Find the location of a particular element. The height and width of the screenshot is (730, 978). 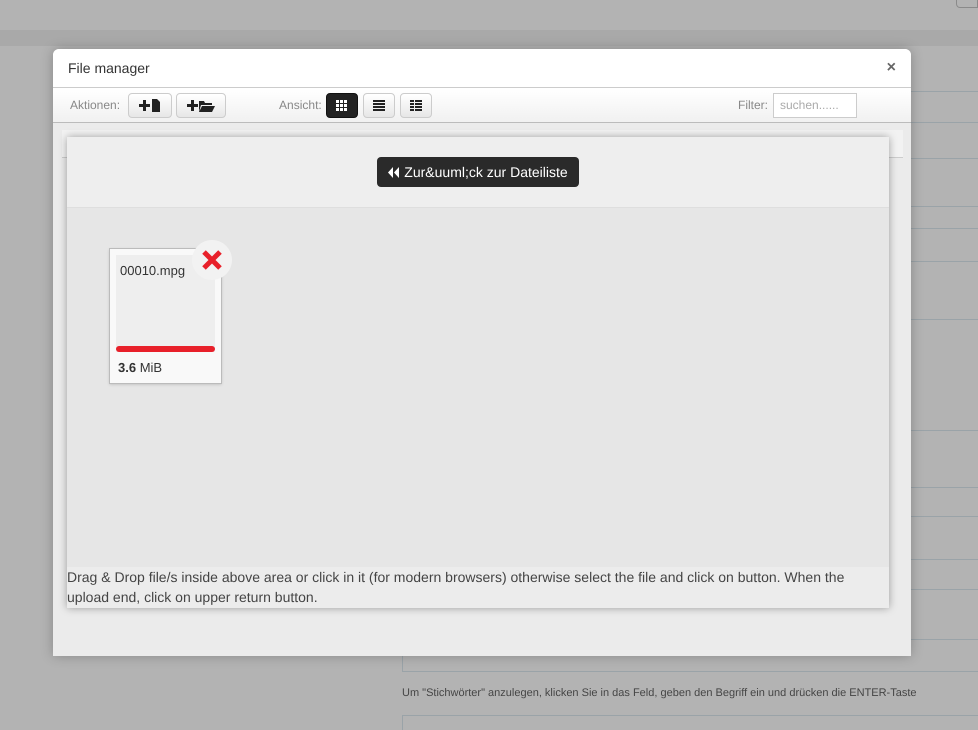

view-button is located at coordinates (342, 105).